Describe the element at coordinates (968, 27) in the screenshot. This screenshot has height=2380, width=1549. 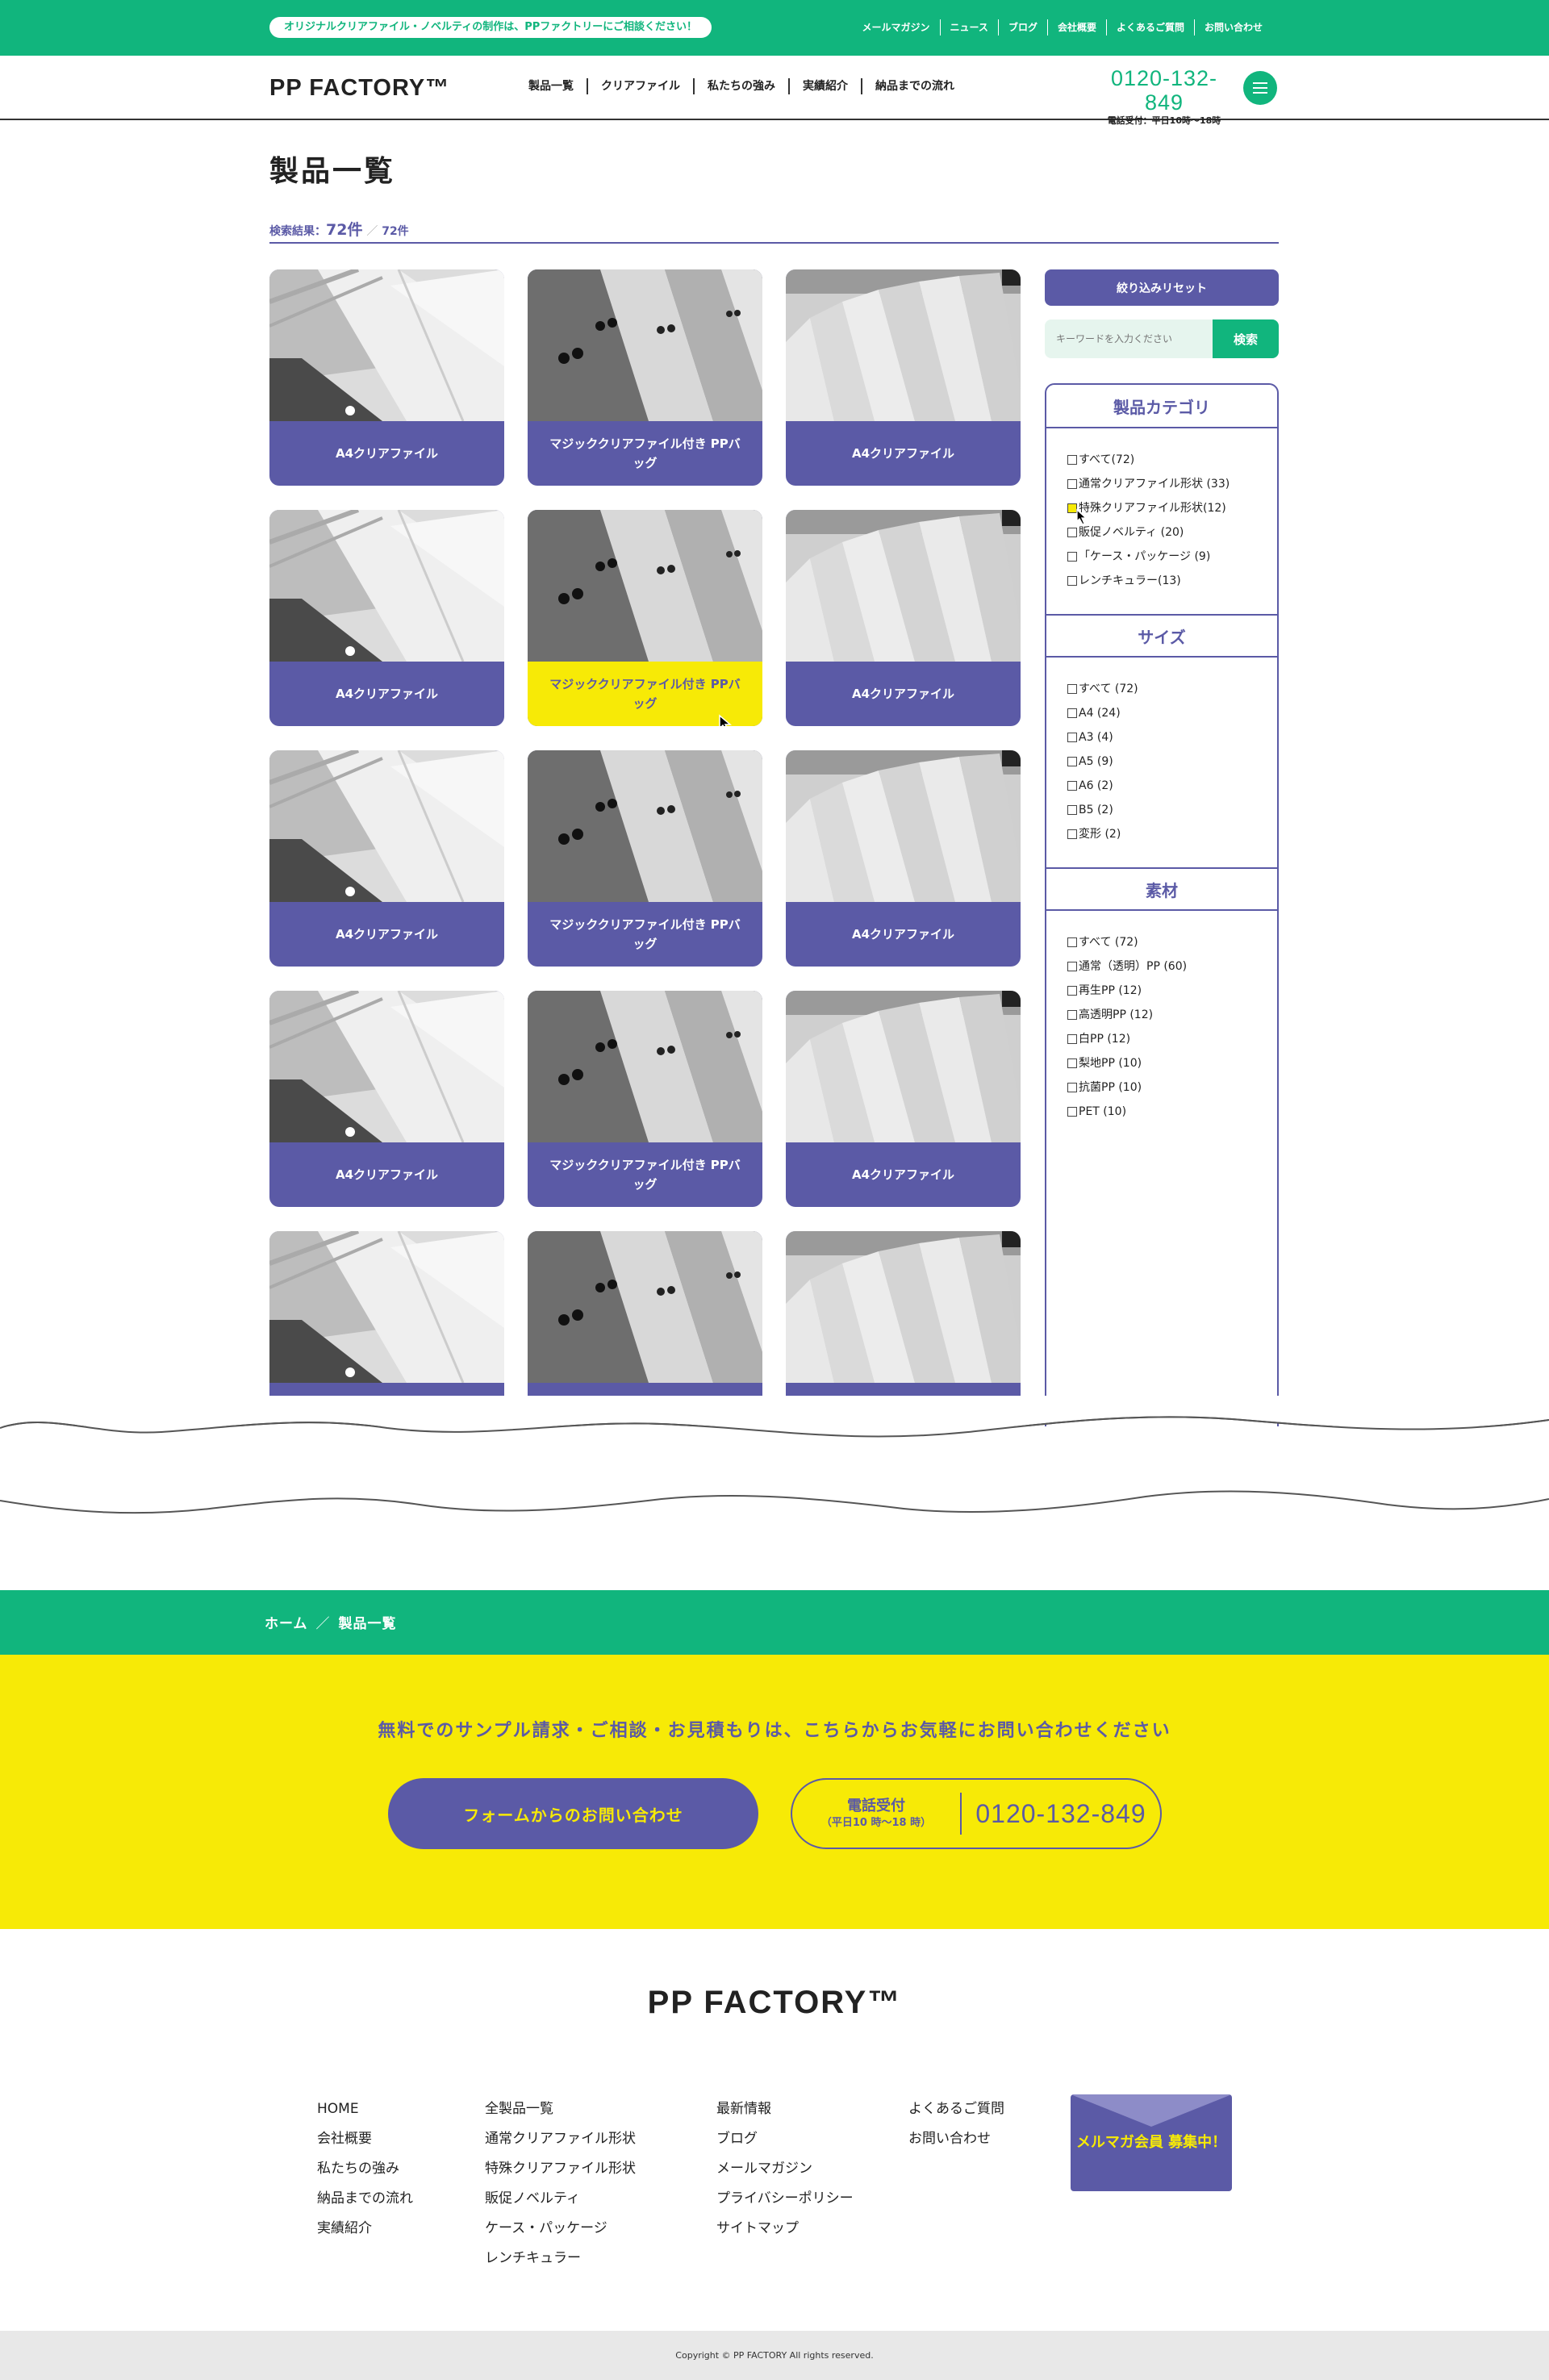
I see `toplink-news: ニュース` at that location.